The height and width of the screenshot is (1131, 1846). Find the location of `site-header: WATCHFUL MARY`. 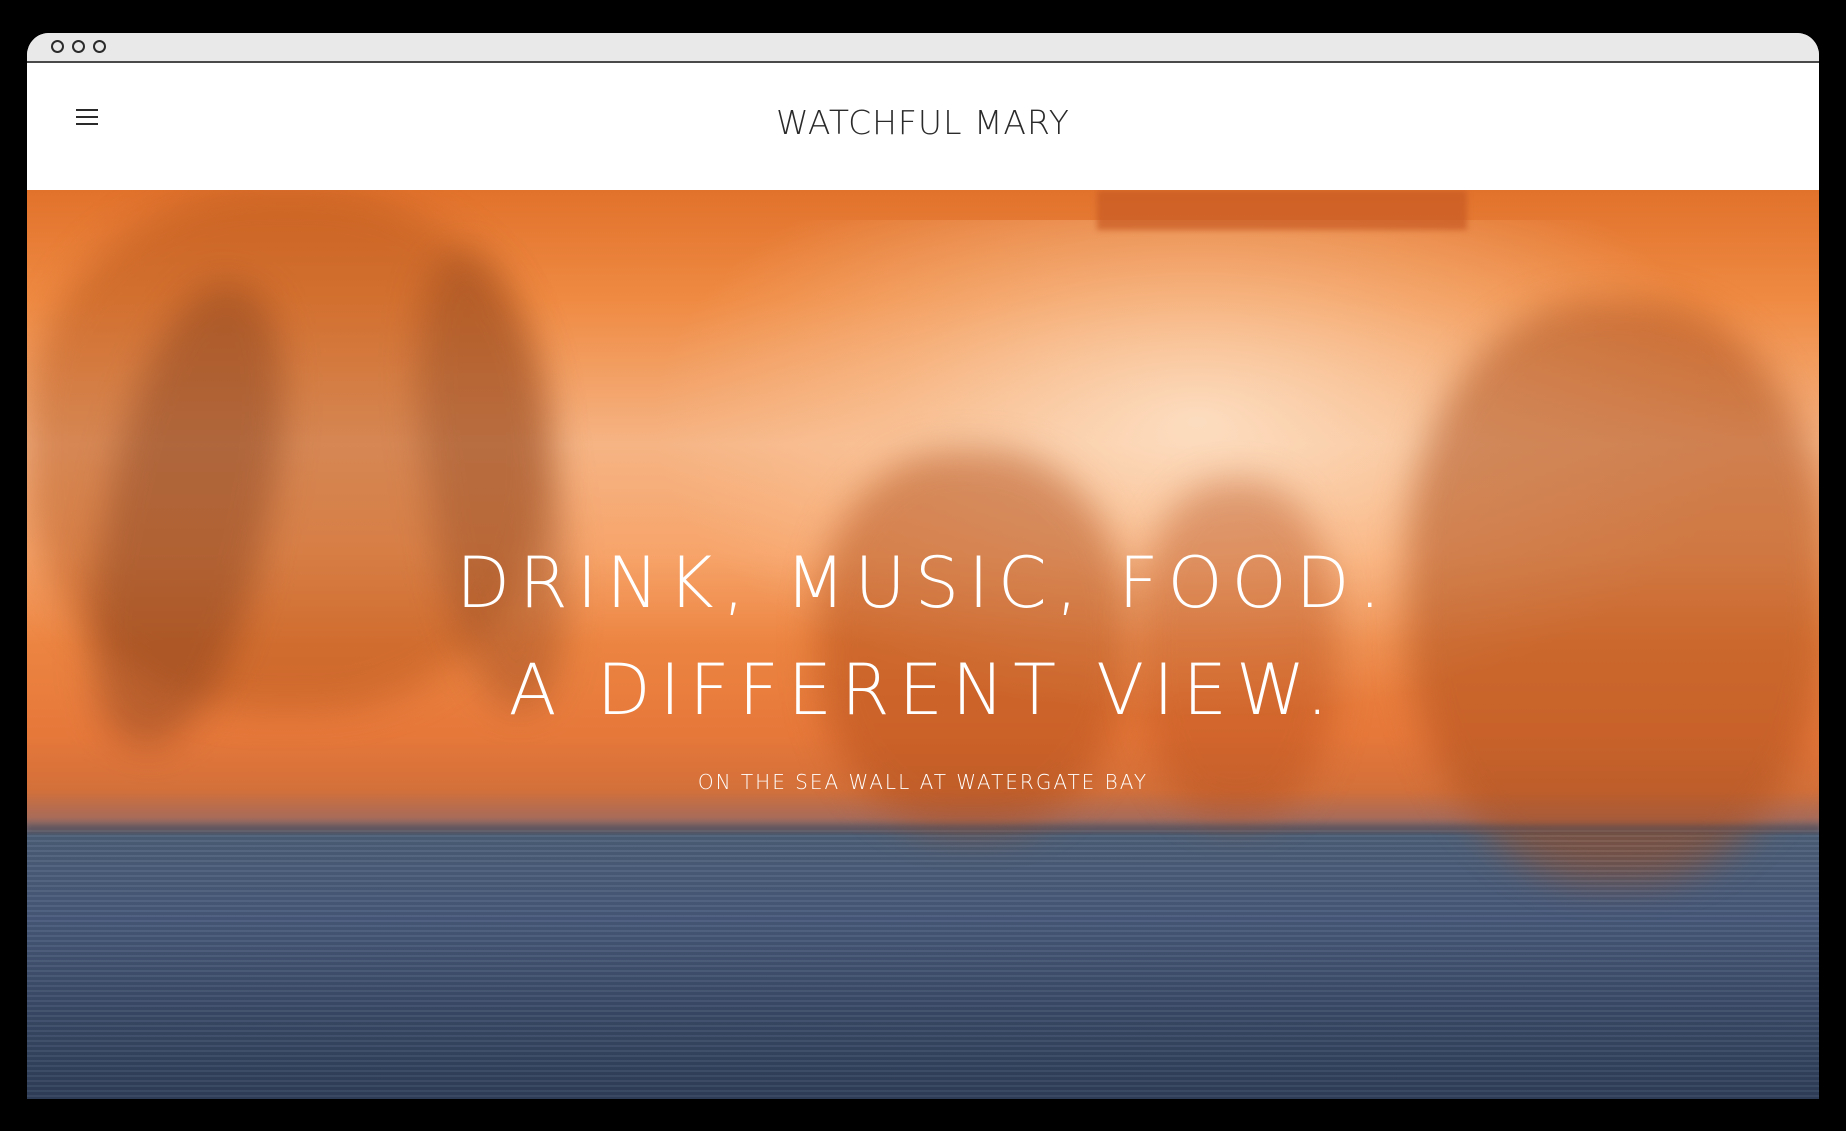

site-header: WATCHFUL MARY is located at coordinates (923, 126).